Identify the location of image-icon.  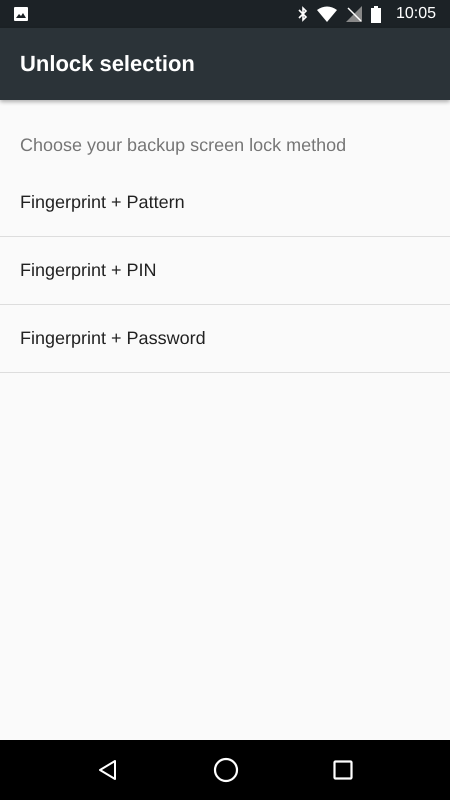
(21, 14).